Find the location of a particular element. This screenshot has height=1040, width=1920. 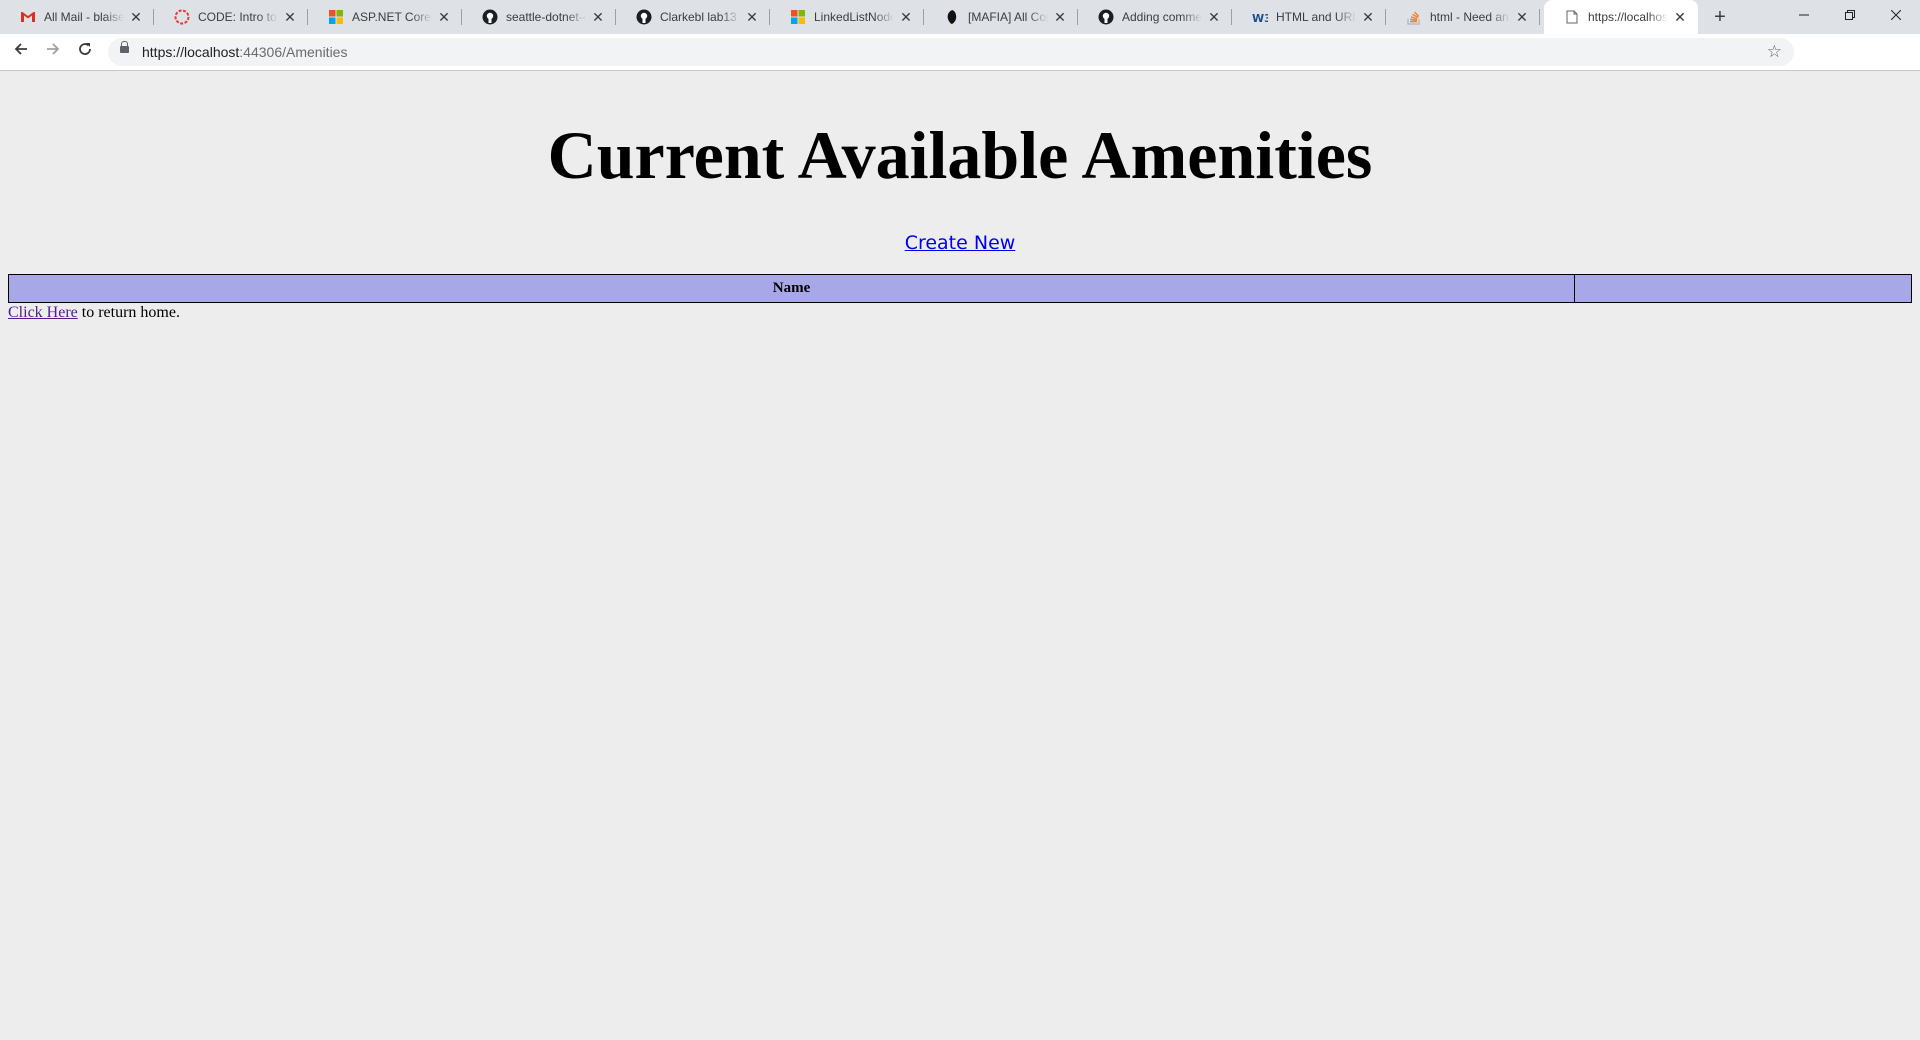

forward-arrow-icon is located at coordinates (53, 49).